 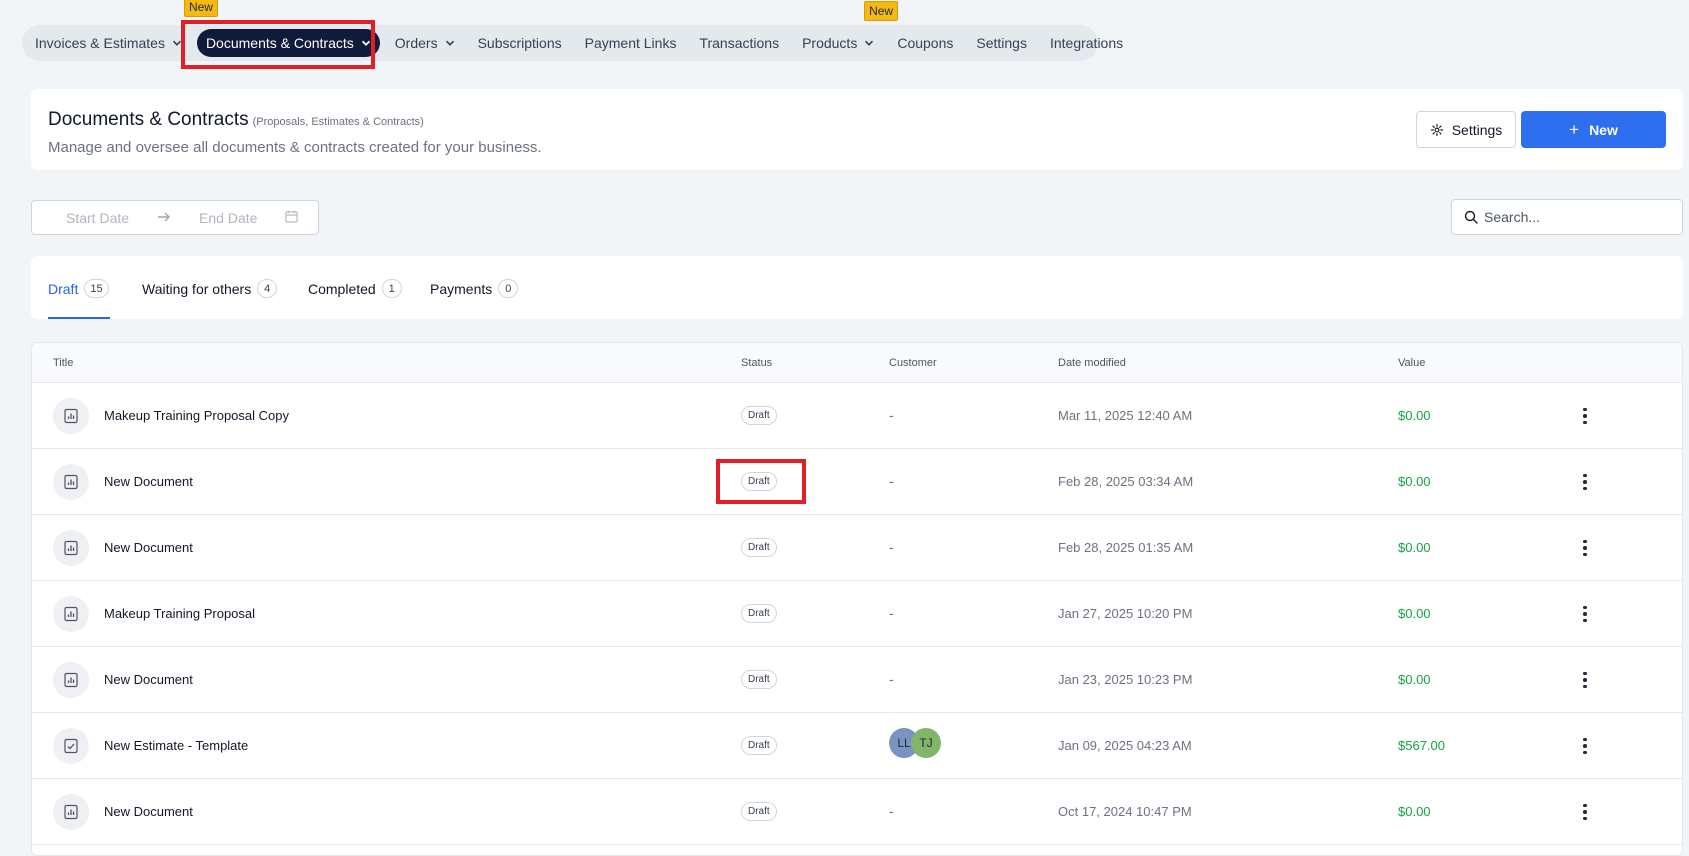 What do you see at coordinates (71, 746) in the screenshot?
I see `checklist-doc-icon` at bounding box center [71, 746].